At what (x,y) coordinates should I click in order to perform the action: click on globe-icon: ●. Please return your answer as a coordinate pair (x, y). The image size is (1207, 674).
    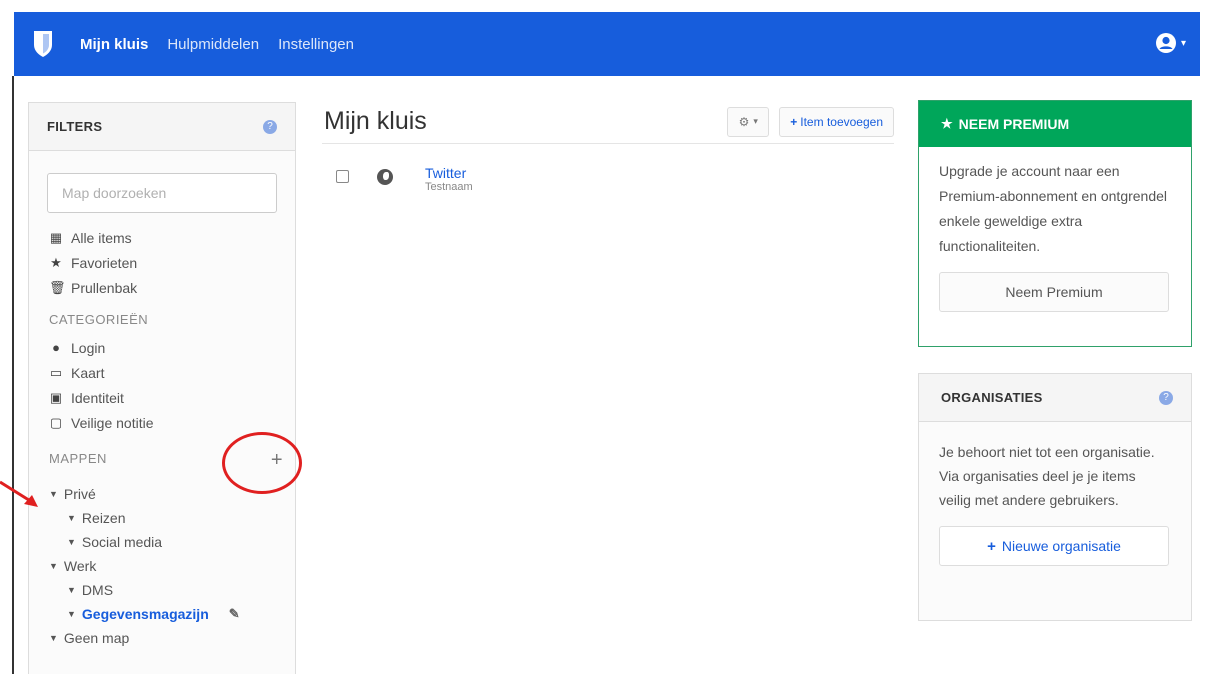
    Looking at the image, I should click on (56, 347).